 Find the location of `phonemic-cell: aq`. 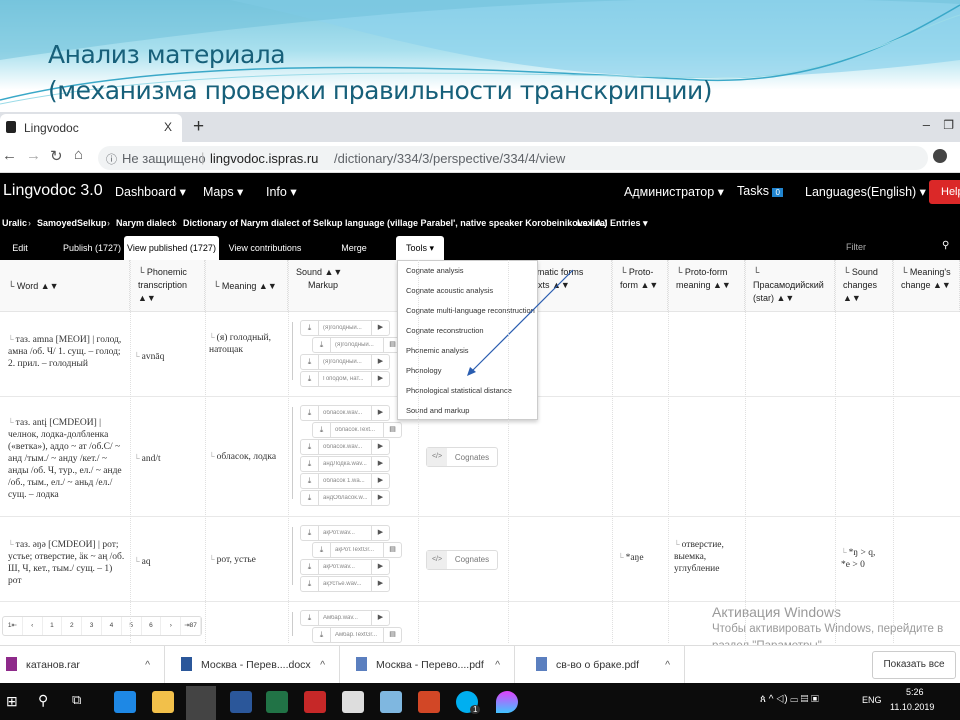

phonemic-cell: aq is located at coordinates (169, 562).